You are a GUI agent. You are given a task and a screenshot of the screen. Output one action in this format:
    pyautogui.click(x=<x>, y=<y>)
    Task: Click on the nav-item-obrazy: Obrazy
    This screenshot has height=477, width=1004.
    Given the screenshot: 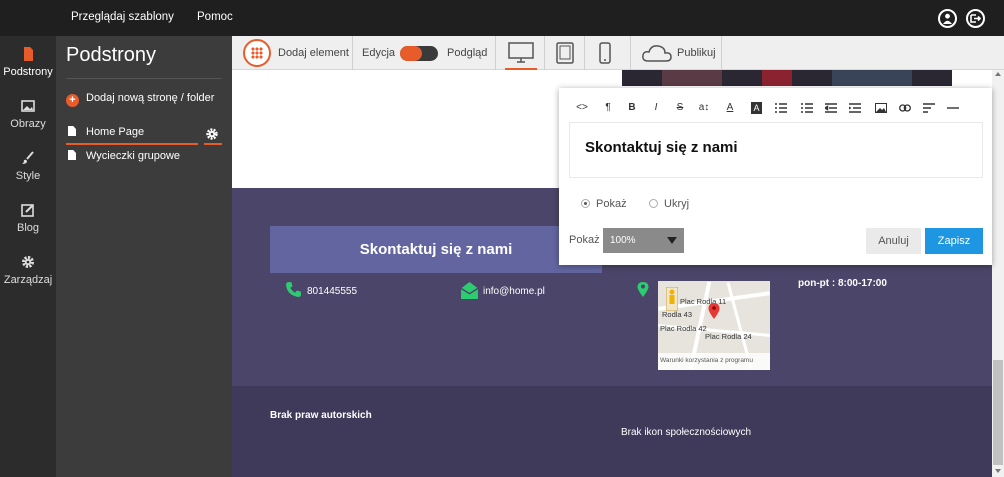 What is the action you would take?
    pyautogui.click(x=28, y=114)
    